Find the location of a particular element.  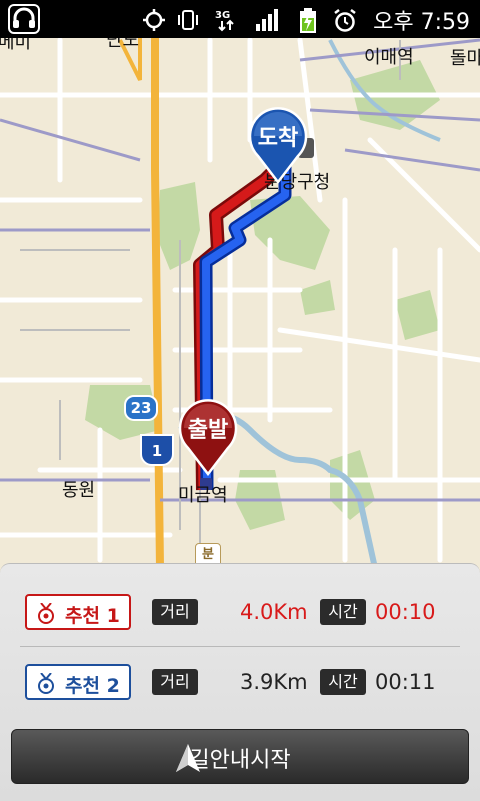

origin-pin-label: 출발 is located at coordinates (208, 430).